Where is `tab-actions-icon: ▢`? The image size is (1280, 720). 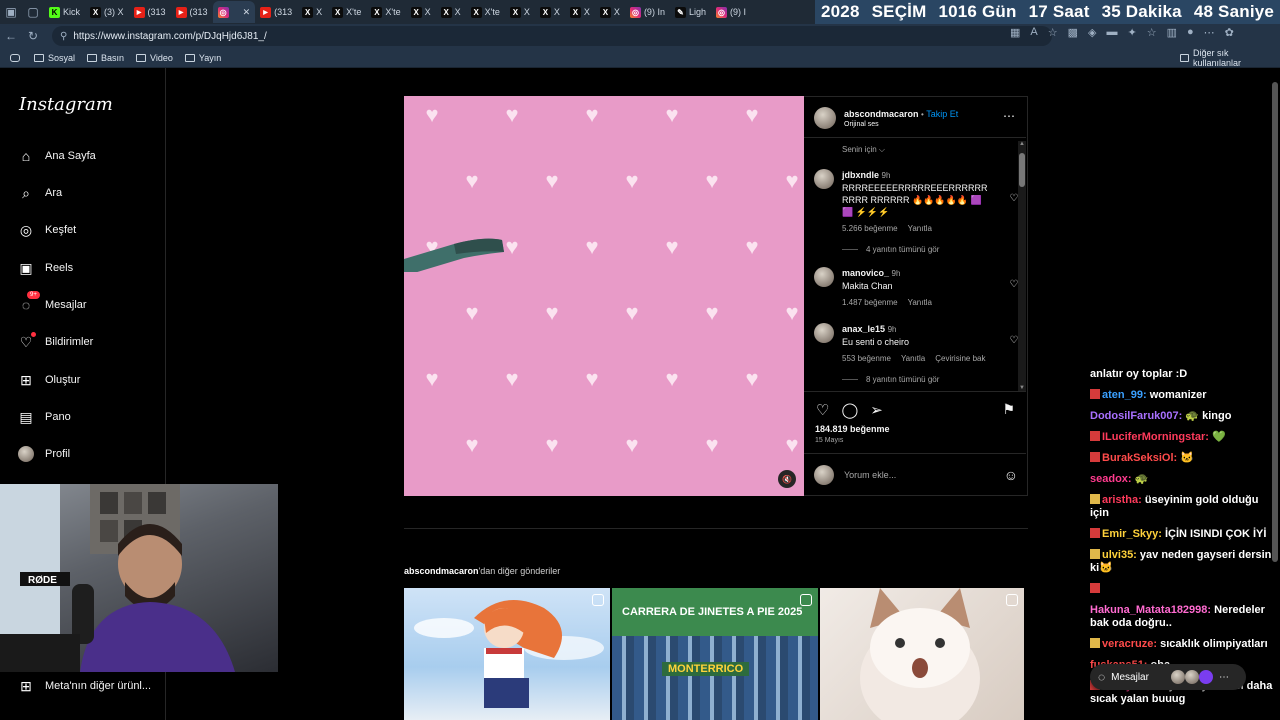 tab-actions-icon: ▢ is located at coordinates (33, 12).